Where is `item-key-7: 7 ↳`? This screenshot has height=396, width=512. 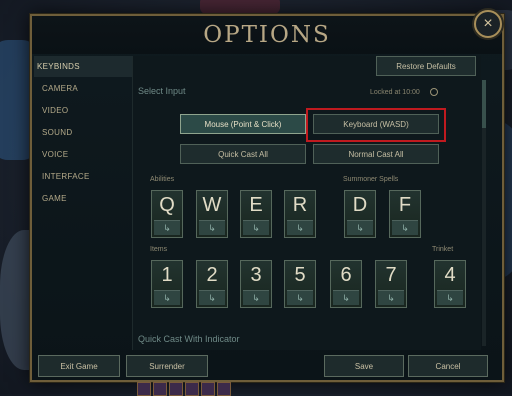
item-key-7: 7 ↳ is located at coordinates (391, 284).